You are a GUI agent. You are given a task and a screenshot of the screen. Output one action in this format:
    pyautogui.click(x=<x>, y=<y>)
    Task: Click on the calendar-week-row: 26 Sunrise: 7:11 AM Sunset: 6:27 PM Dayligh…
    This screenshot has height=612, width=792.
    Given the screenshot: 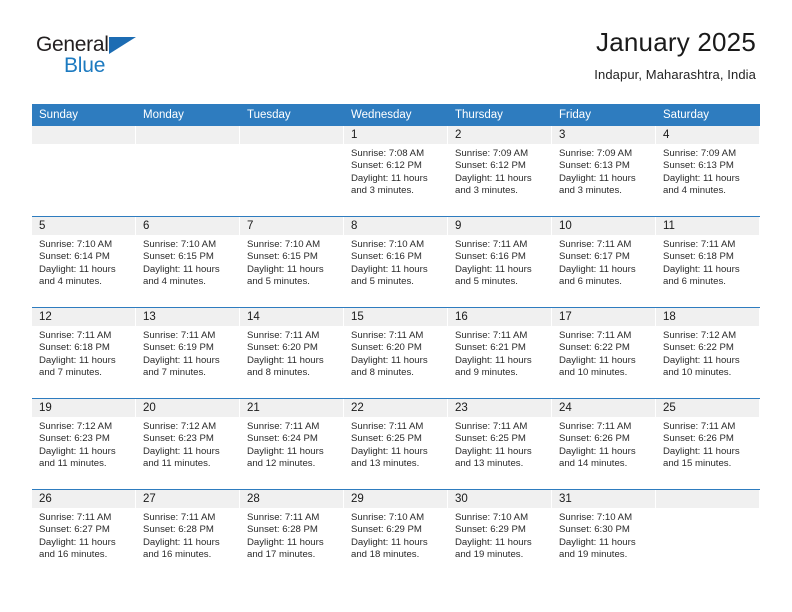 What is the action you would take?
    pyautogui.click(x=396, y=534)
    